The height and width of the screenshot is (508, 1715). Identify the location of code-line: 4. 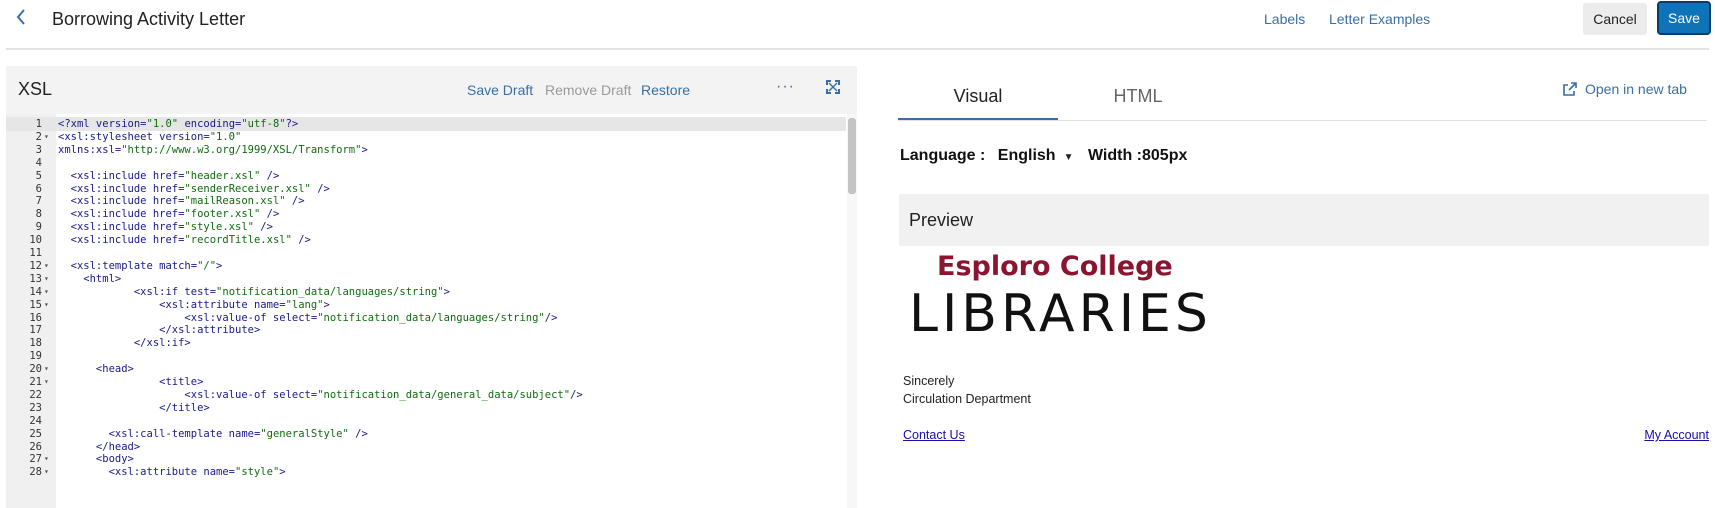
(426, 163).